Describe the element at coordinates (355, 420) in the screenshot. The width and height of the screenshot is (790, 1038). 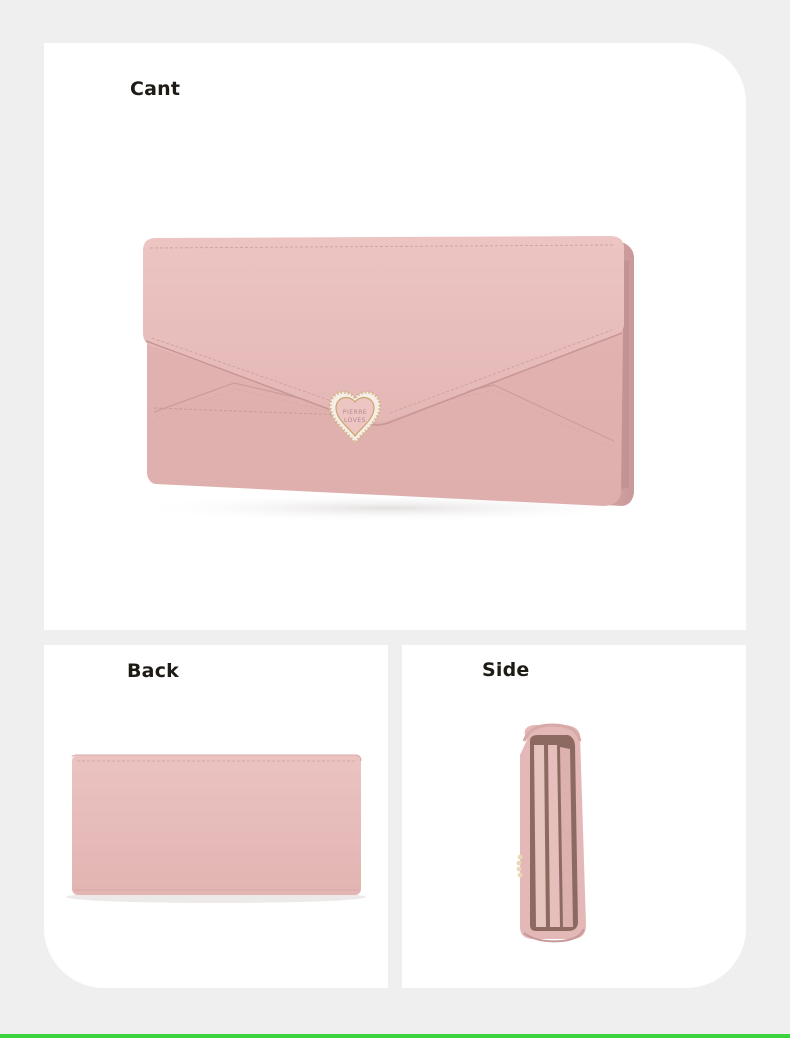
I see `brand-line2: LOVES` at that location.